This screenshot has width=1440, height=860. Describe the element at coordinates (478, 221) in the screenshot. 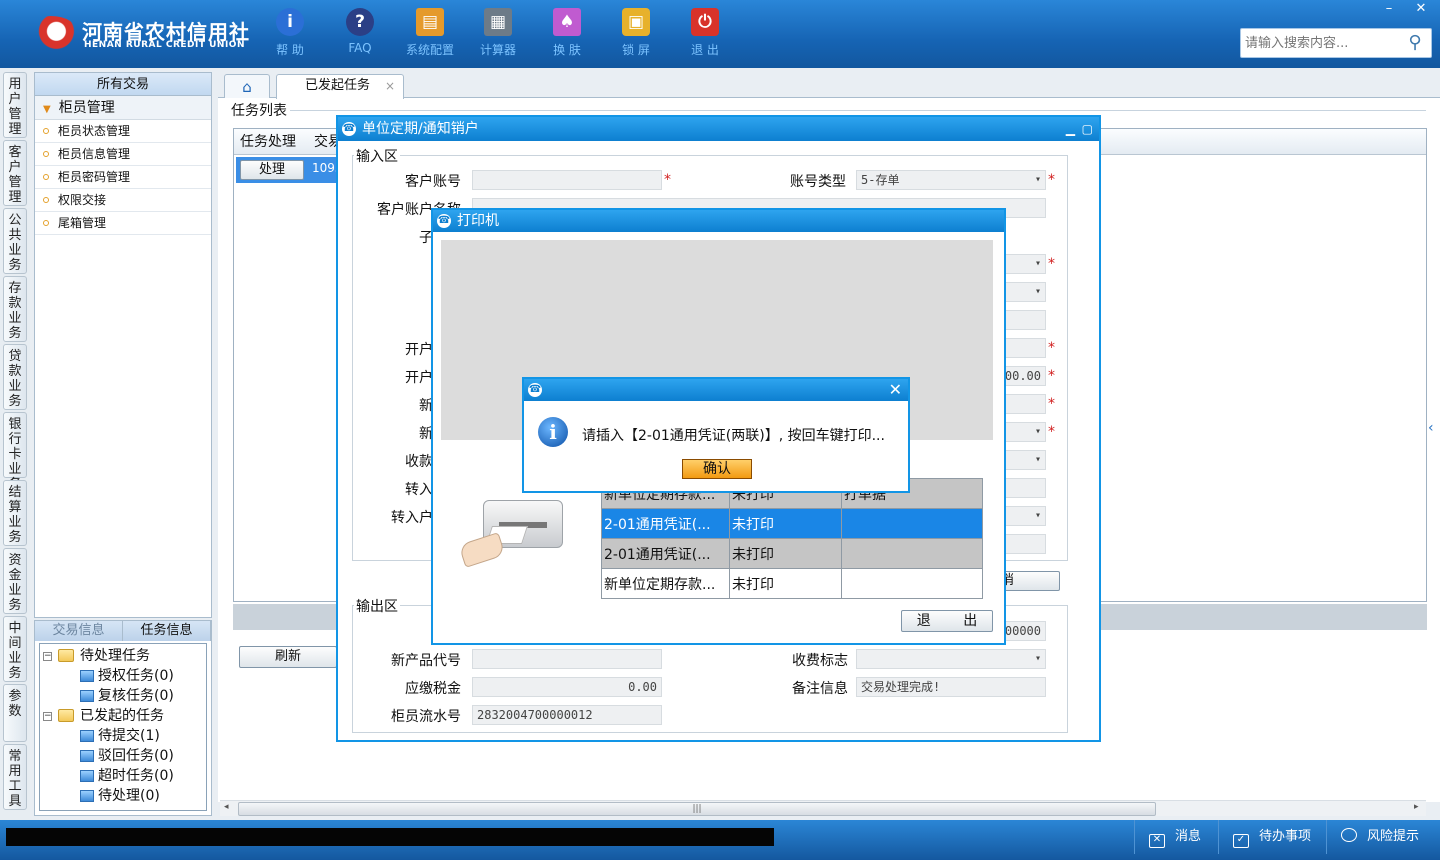

I see `printer-title: 打印机` at that location.